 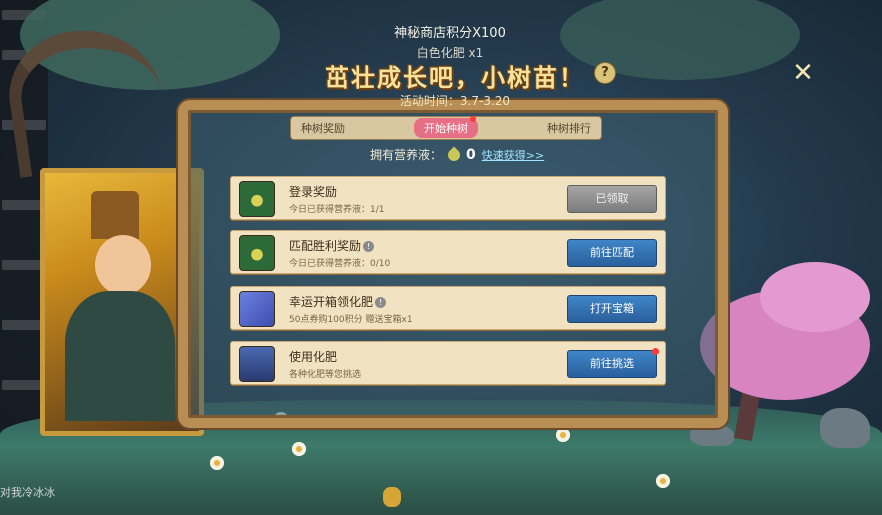 What do you see at coordinates (27, 492) in the screenshot?
I see `chat-username: 对我冷冰冰` at bounding box center [27, 492].